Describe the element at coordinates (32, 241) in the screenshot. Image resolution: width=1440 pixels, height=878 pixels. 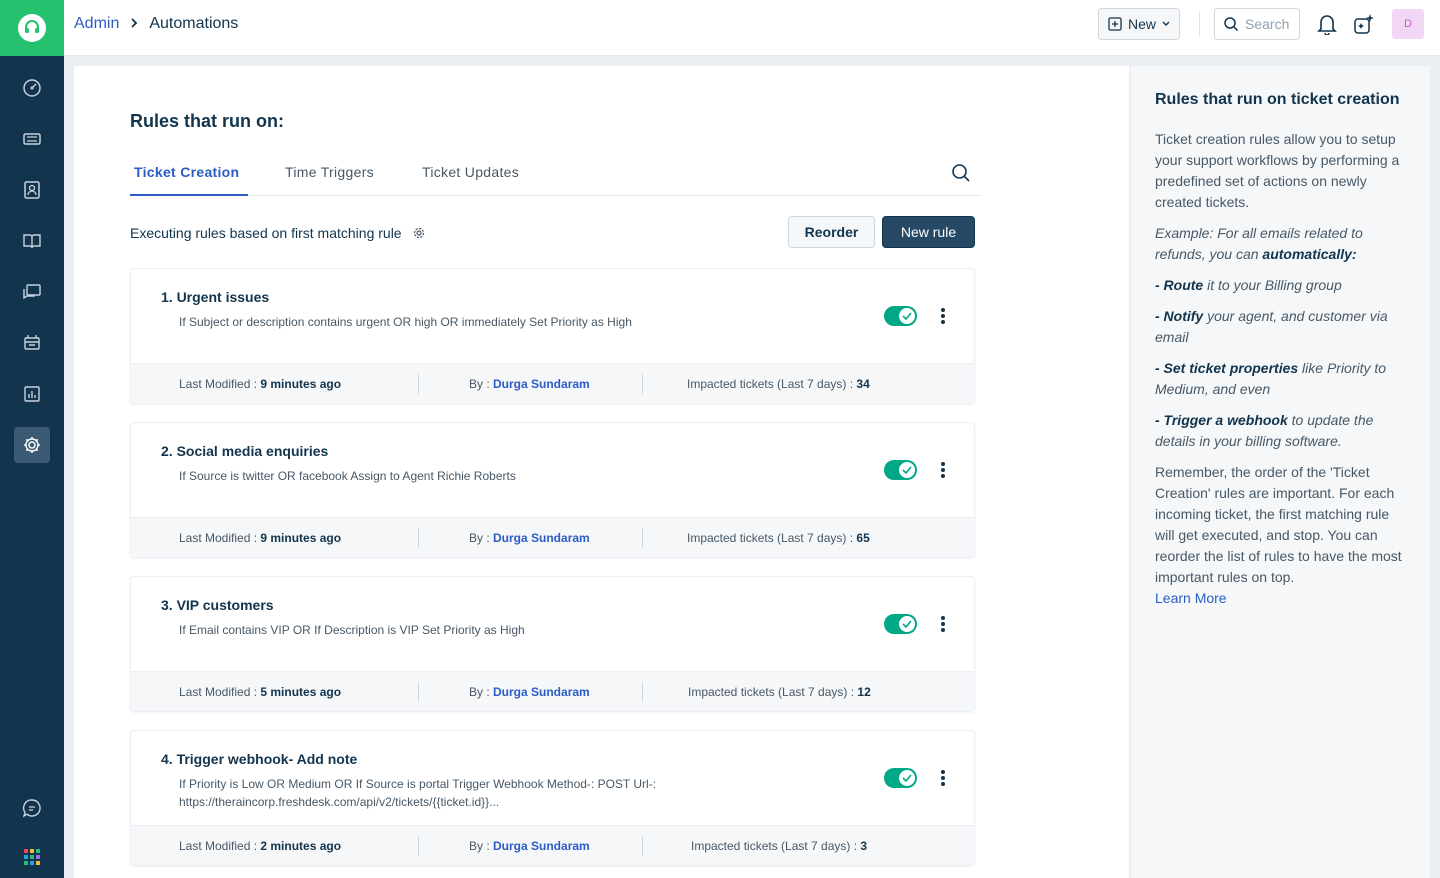
I see `solutions-nav-icon` at that location.